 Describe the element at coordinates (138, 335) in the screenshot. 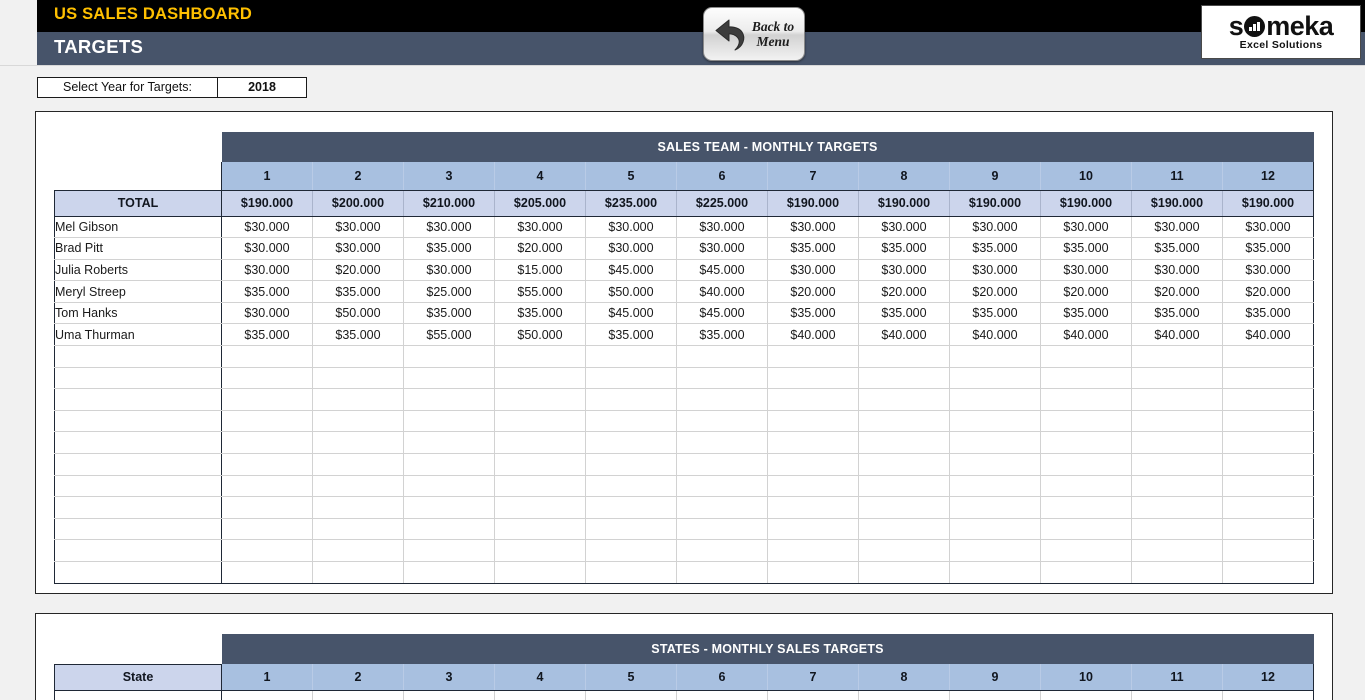

I see `salesperson-name-cell: Uma Thurman` at that location.